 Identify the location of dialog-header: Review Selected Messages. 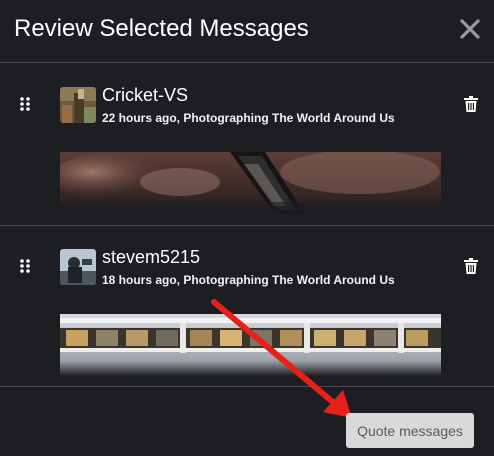
(247, 31).